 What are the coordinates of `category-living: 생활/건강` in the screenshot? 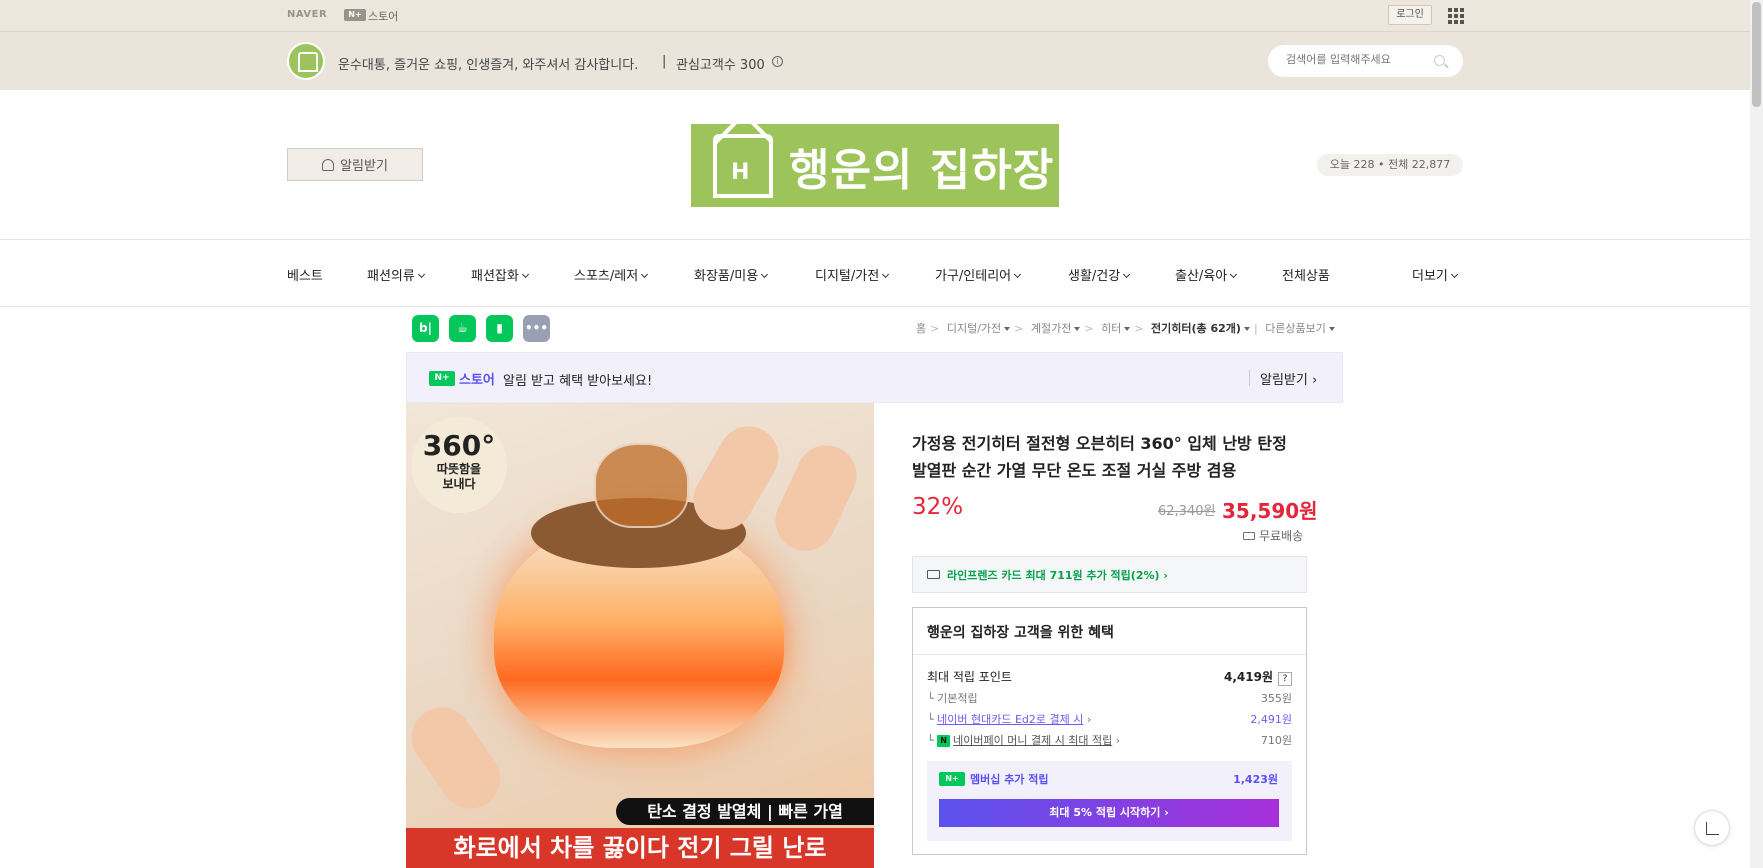 It's located at (1099, 274).